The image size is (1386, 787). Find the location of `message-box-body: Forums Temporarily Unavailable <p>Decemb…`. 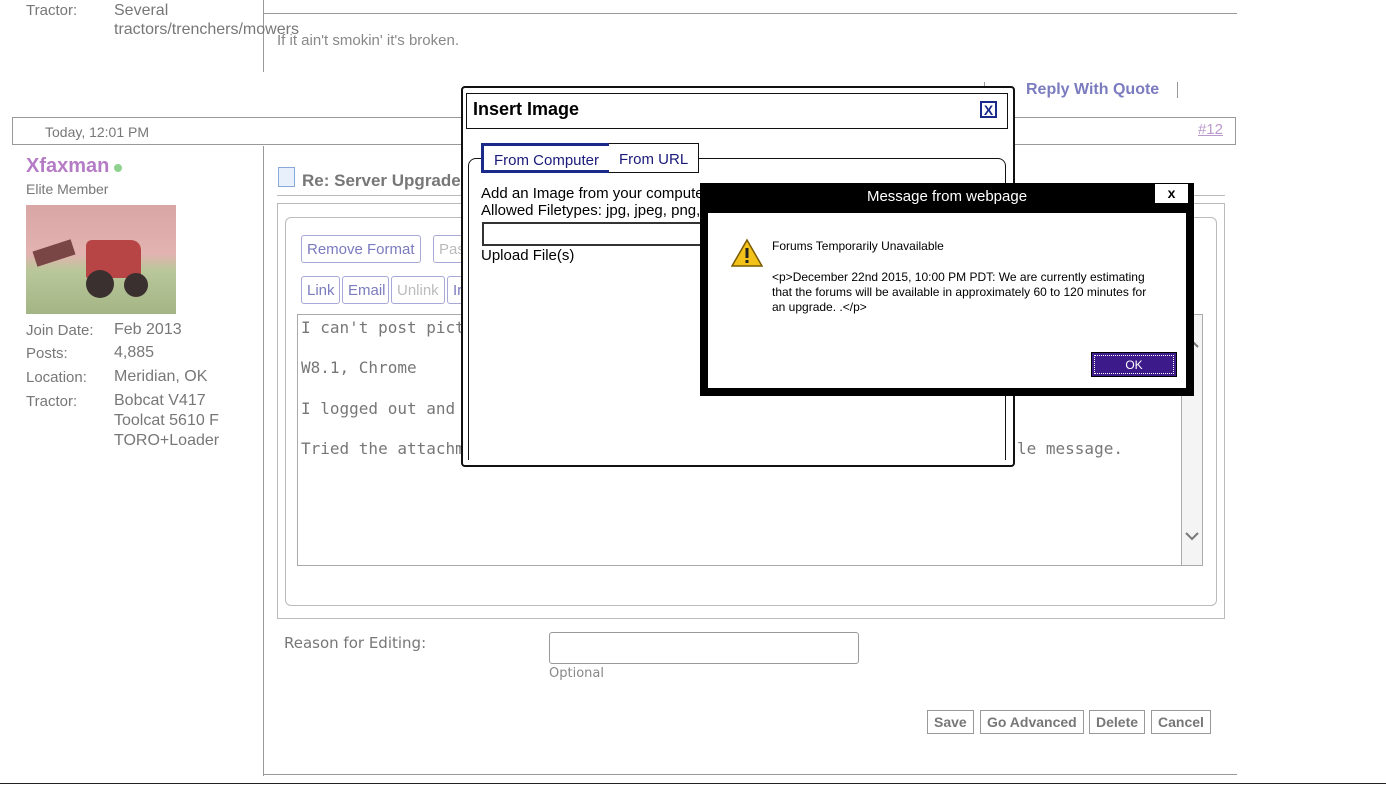

message-box-body: Forums Temporarily Unavailable <p>Decemb… is located at coordinates (947, 300).